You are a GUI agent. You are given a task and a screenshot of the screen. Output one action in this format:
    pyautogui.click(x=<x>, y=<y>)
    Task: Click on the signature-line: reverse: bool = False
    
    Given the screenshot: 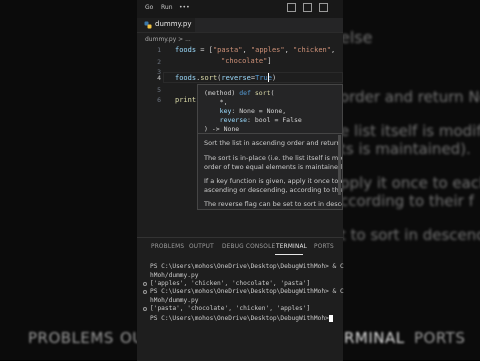 What is the action you would take?
    pyautogui.click(x=253, y=120)
    